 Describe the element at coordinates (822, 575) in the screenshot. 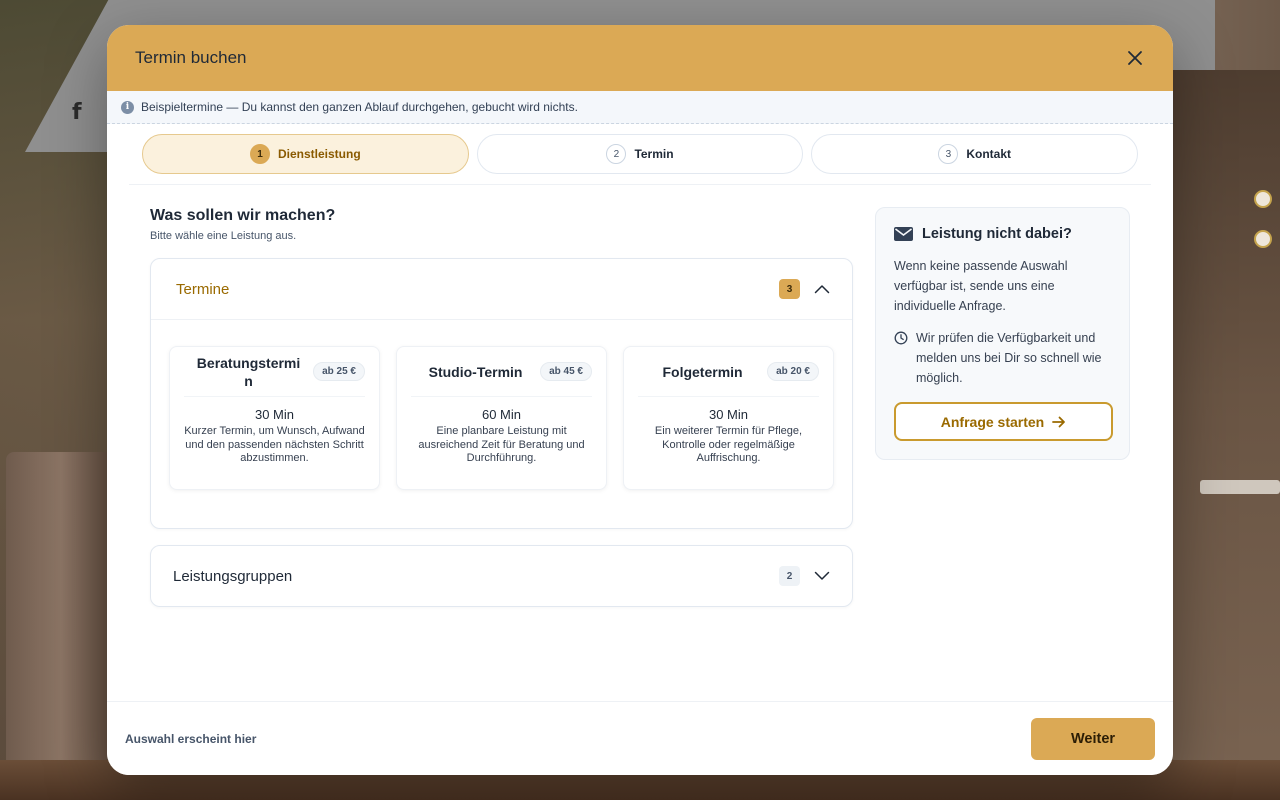

I see `chevron-down-icon` at that location.